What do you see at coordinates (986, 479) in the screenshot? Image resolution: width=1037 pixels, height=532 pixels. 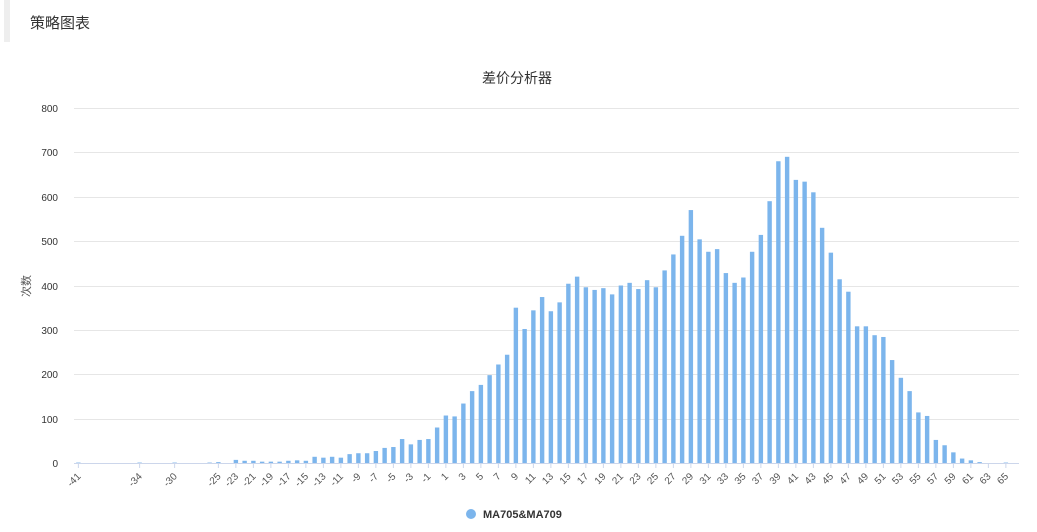 I see `x-tick-label: 63` at bounding box center [986, 479].